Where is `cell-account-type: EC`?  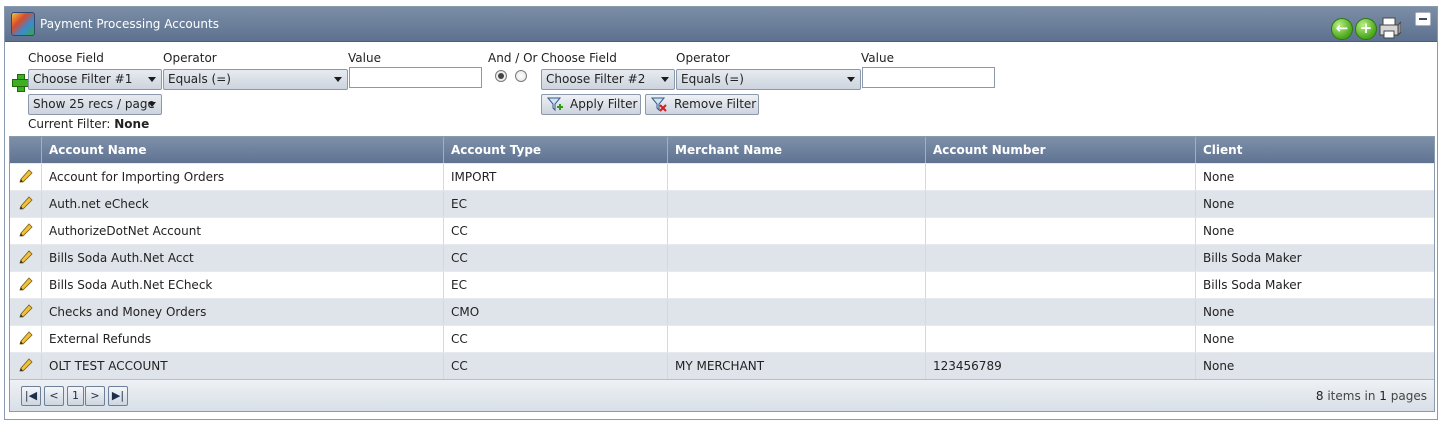
cell-account-type: EC is located at coordinates (556, 204).